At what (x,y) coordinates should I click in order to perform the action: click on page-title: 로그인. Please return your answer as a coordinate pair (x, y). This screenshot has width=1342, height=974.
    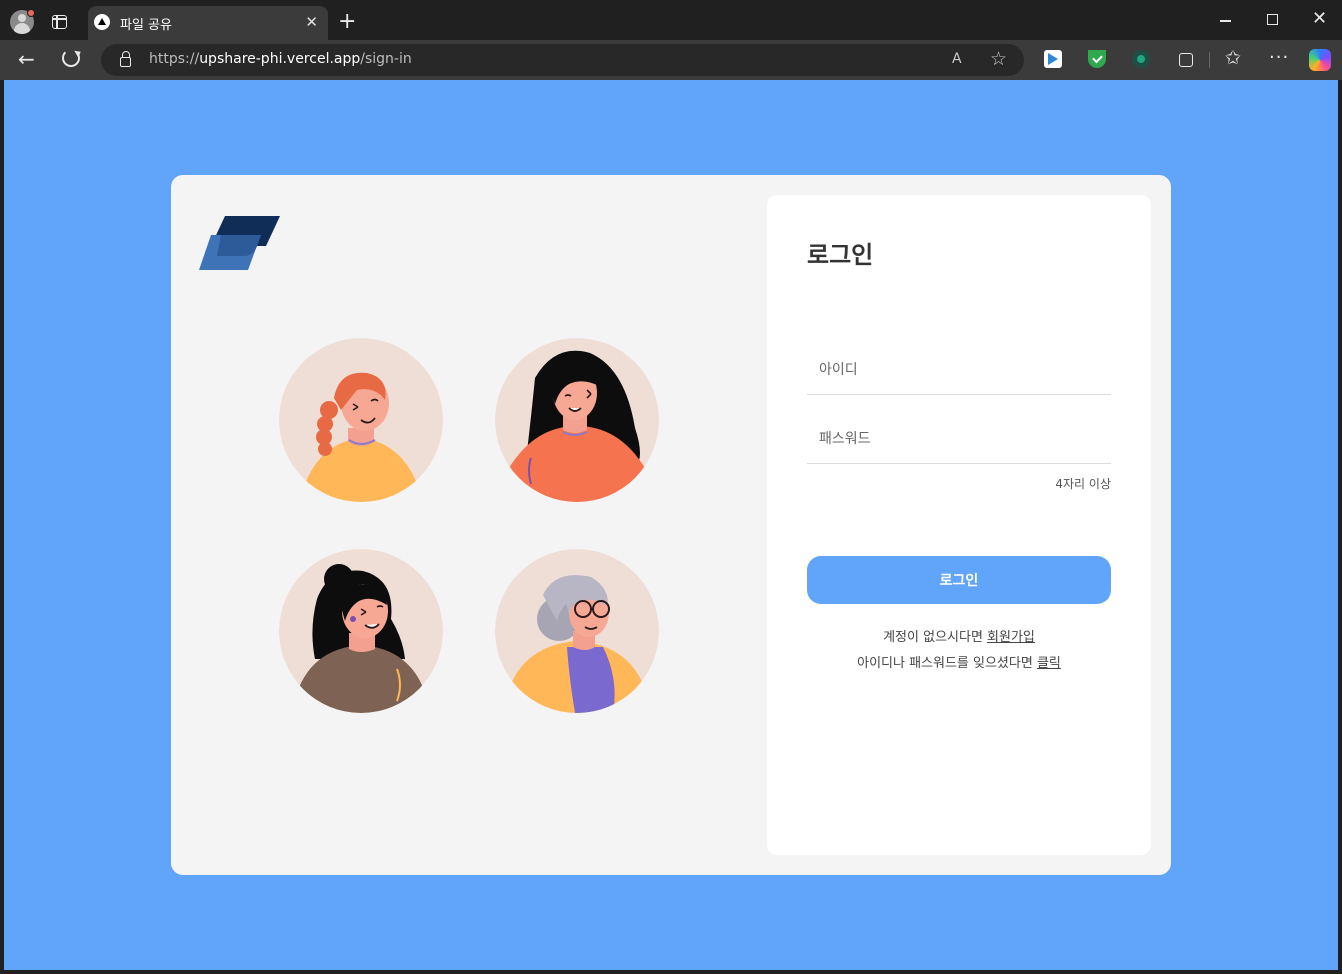
    Looking at the image, I should click on (840, 255).